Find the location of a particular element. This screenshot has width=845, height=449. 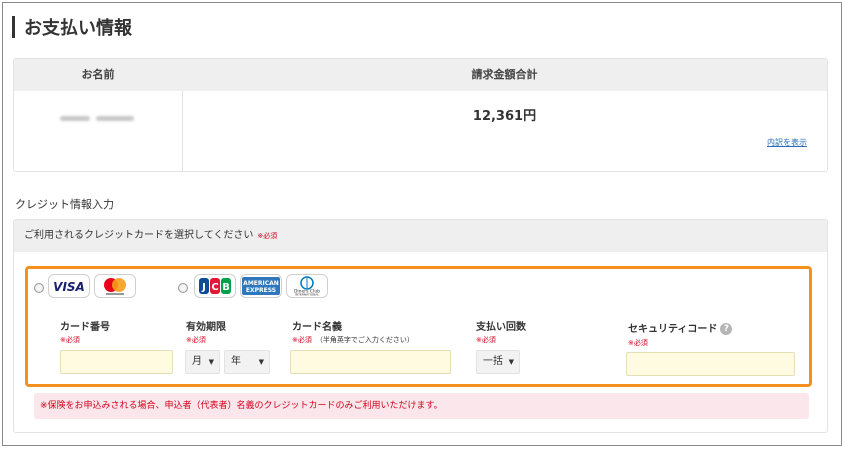

show-breakdown-link: 内訳を表示 is located at coordinates (787, 142).